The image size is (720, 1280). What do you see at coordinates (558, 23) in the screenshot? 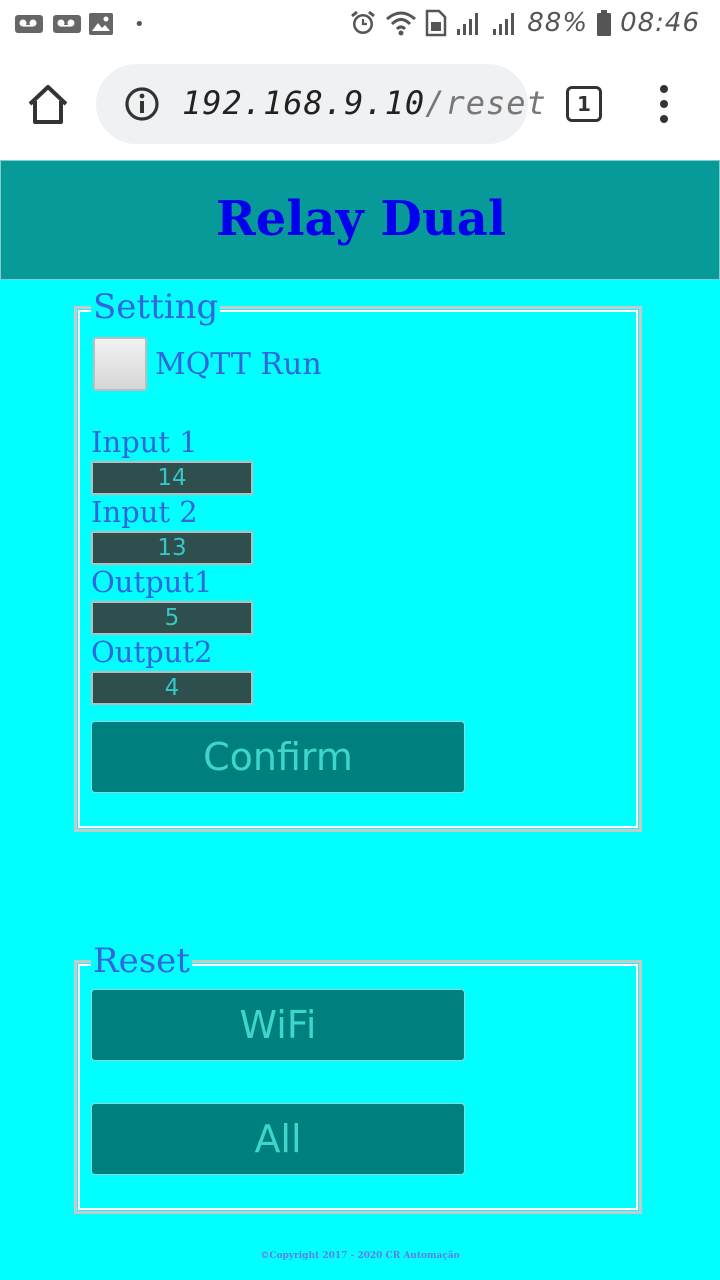
I see `battery-percent: 88%` at bounding box center [558, 23].